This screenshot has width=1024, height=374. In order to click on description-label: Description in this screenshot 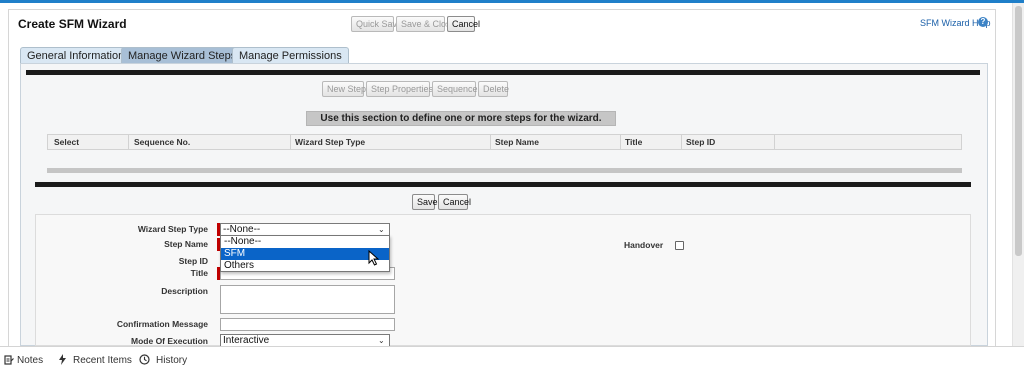, I will do `click(184, 291)`.